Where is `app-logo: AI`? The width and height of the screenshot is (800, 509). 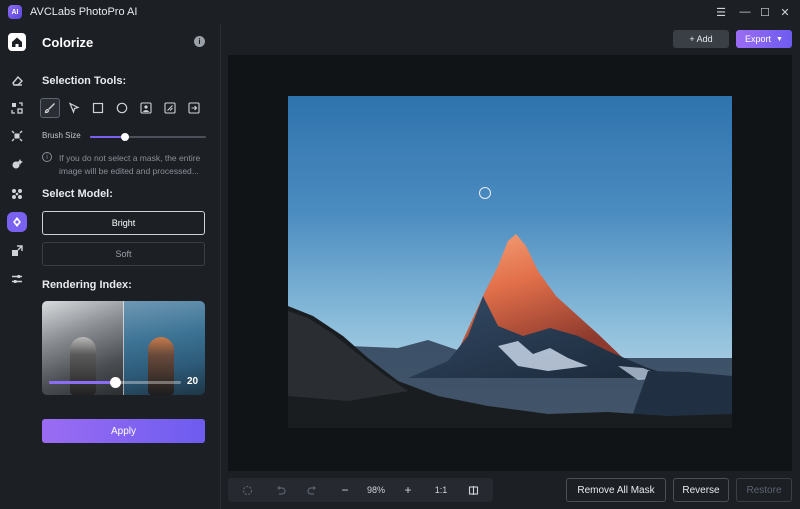 app-logo: AI is located at coordinates (15, 12).